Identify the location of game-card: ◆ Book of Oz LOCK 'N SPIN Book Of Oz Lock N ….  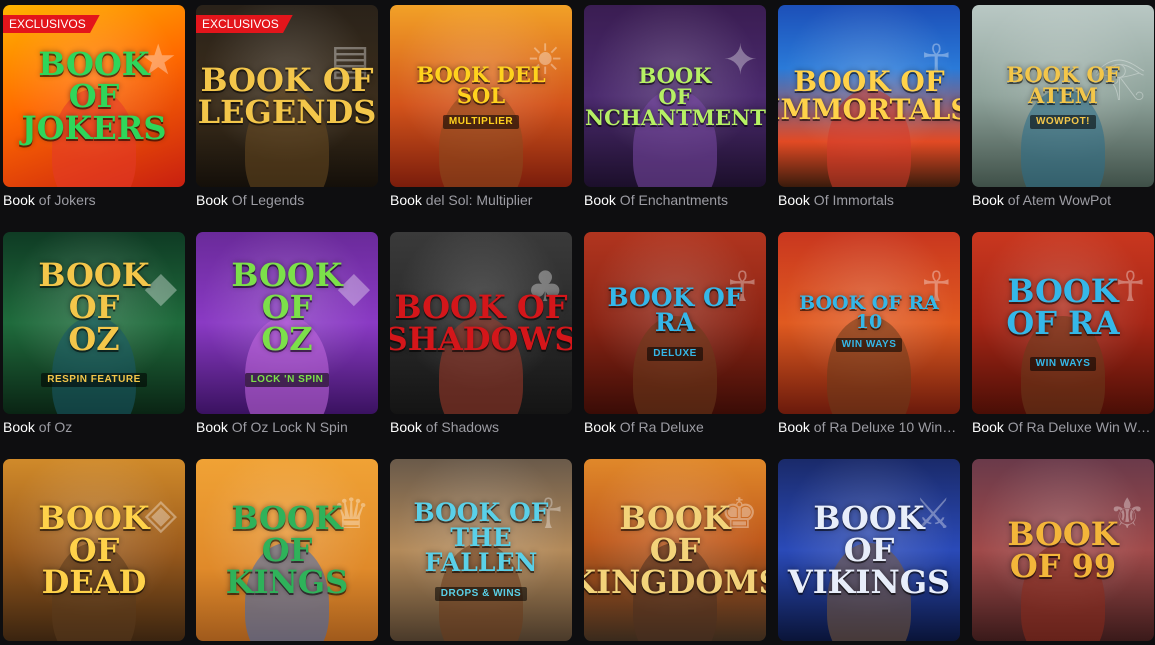
(287, 334).